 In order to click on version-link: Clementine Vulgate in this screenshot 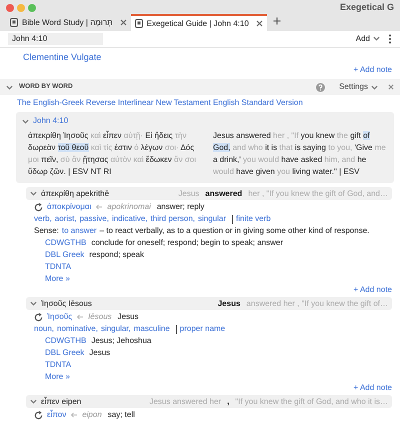, I will do `click(62, 57)`.